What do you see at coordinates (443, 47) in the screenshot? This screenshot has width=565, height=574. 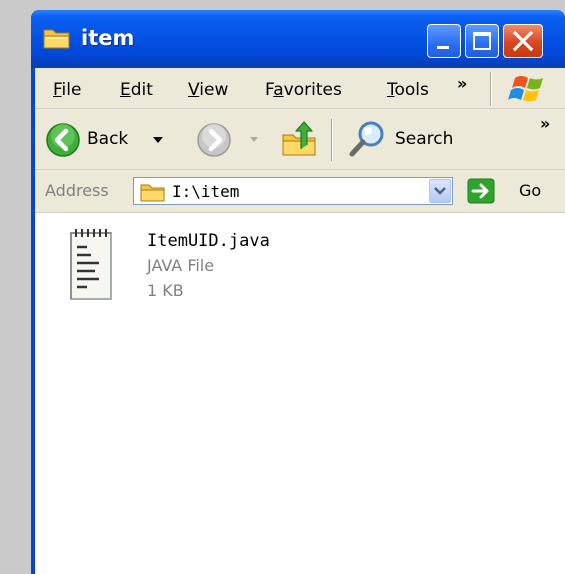 I see `minimize-icon` at bounding box center [443, 47].